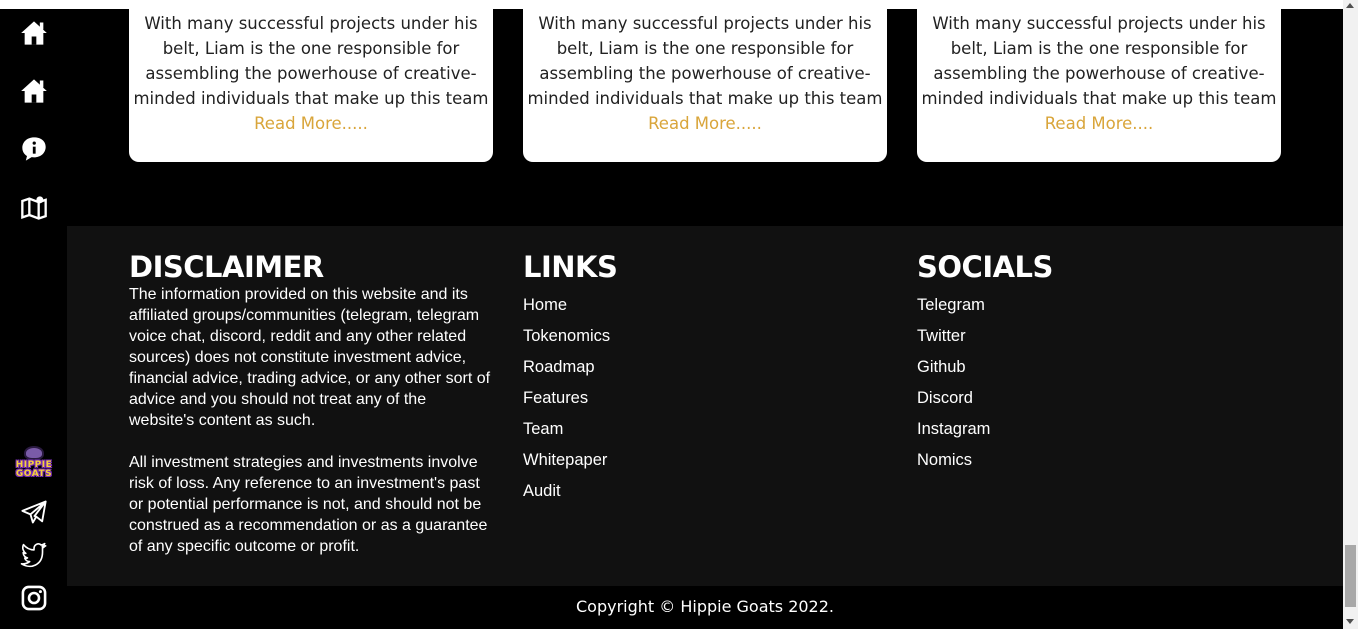  What do you see at coordinates (1350, 5) in the screenshot?
I see `scroll-up-arrow-icon` at bounding box center [1350, 5].